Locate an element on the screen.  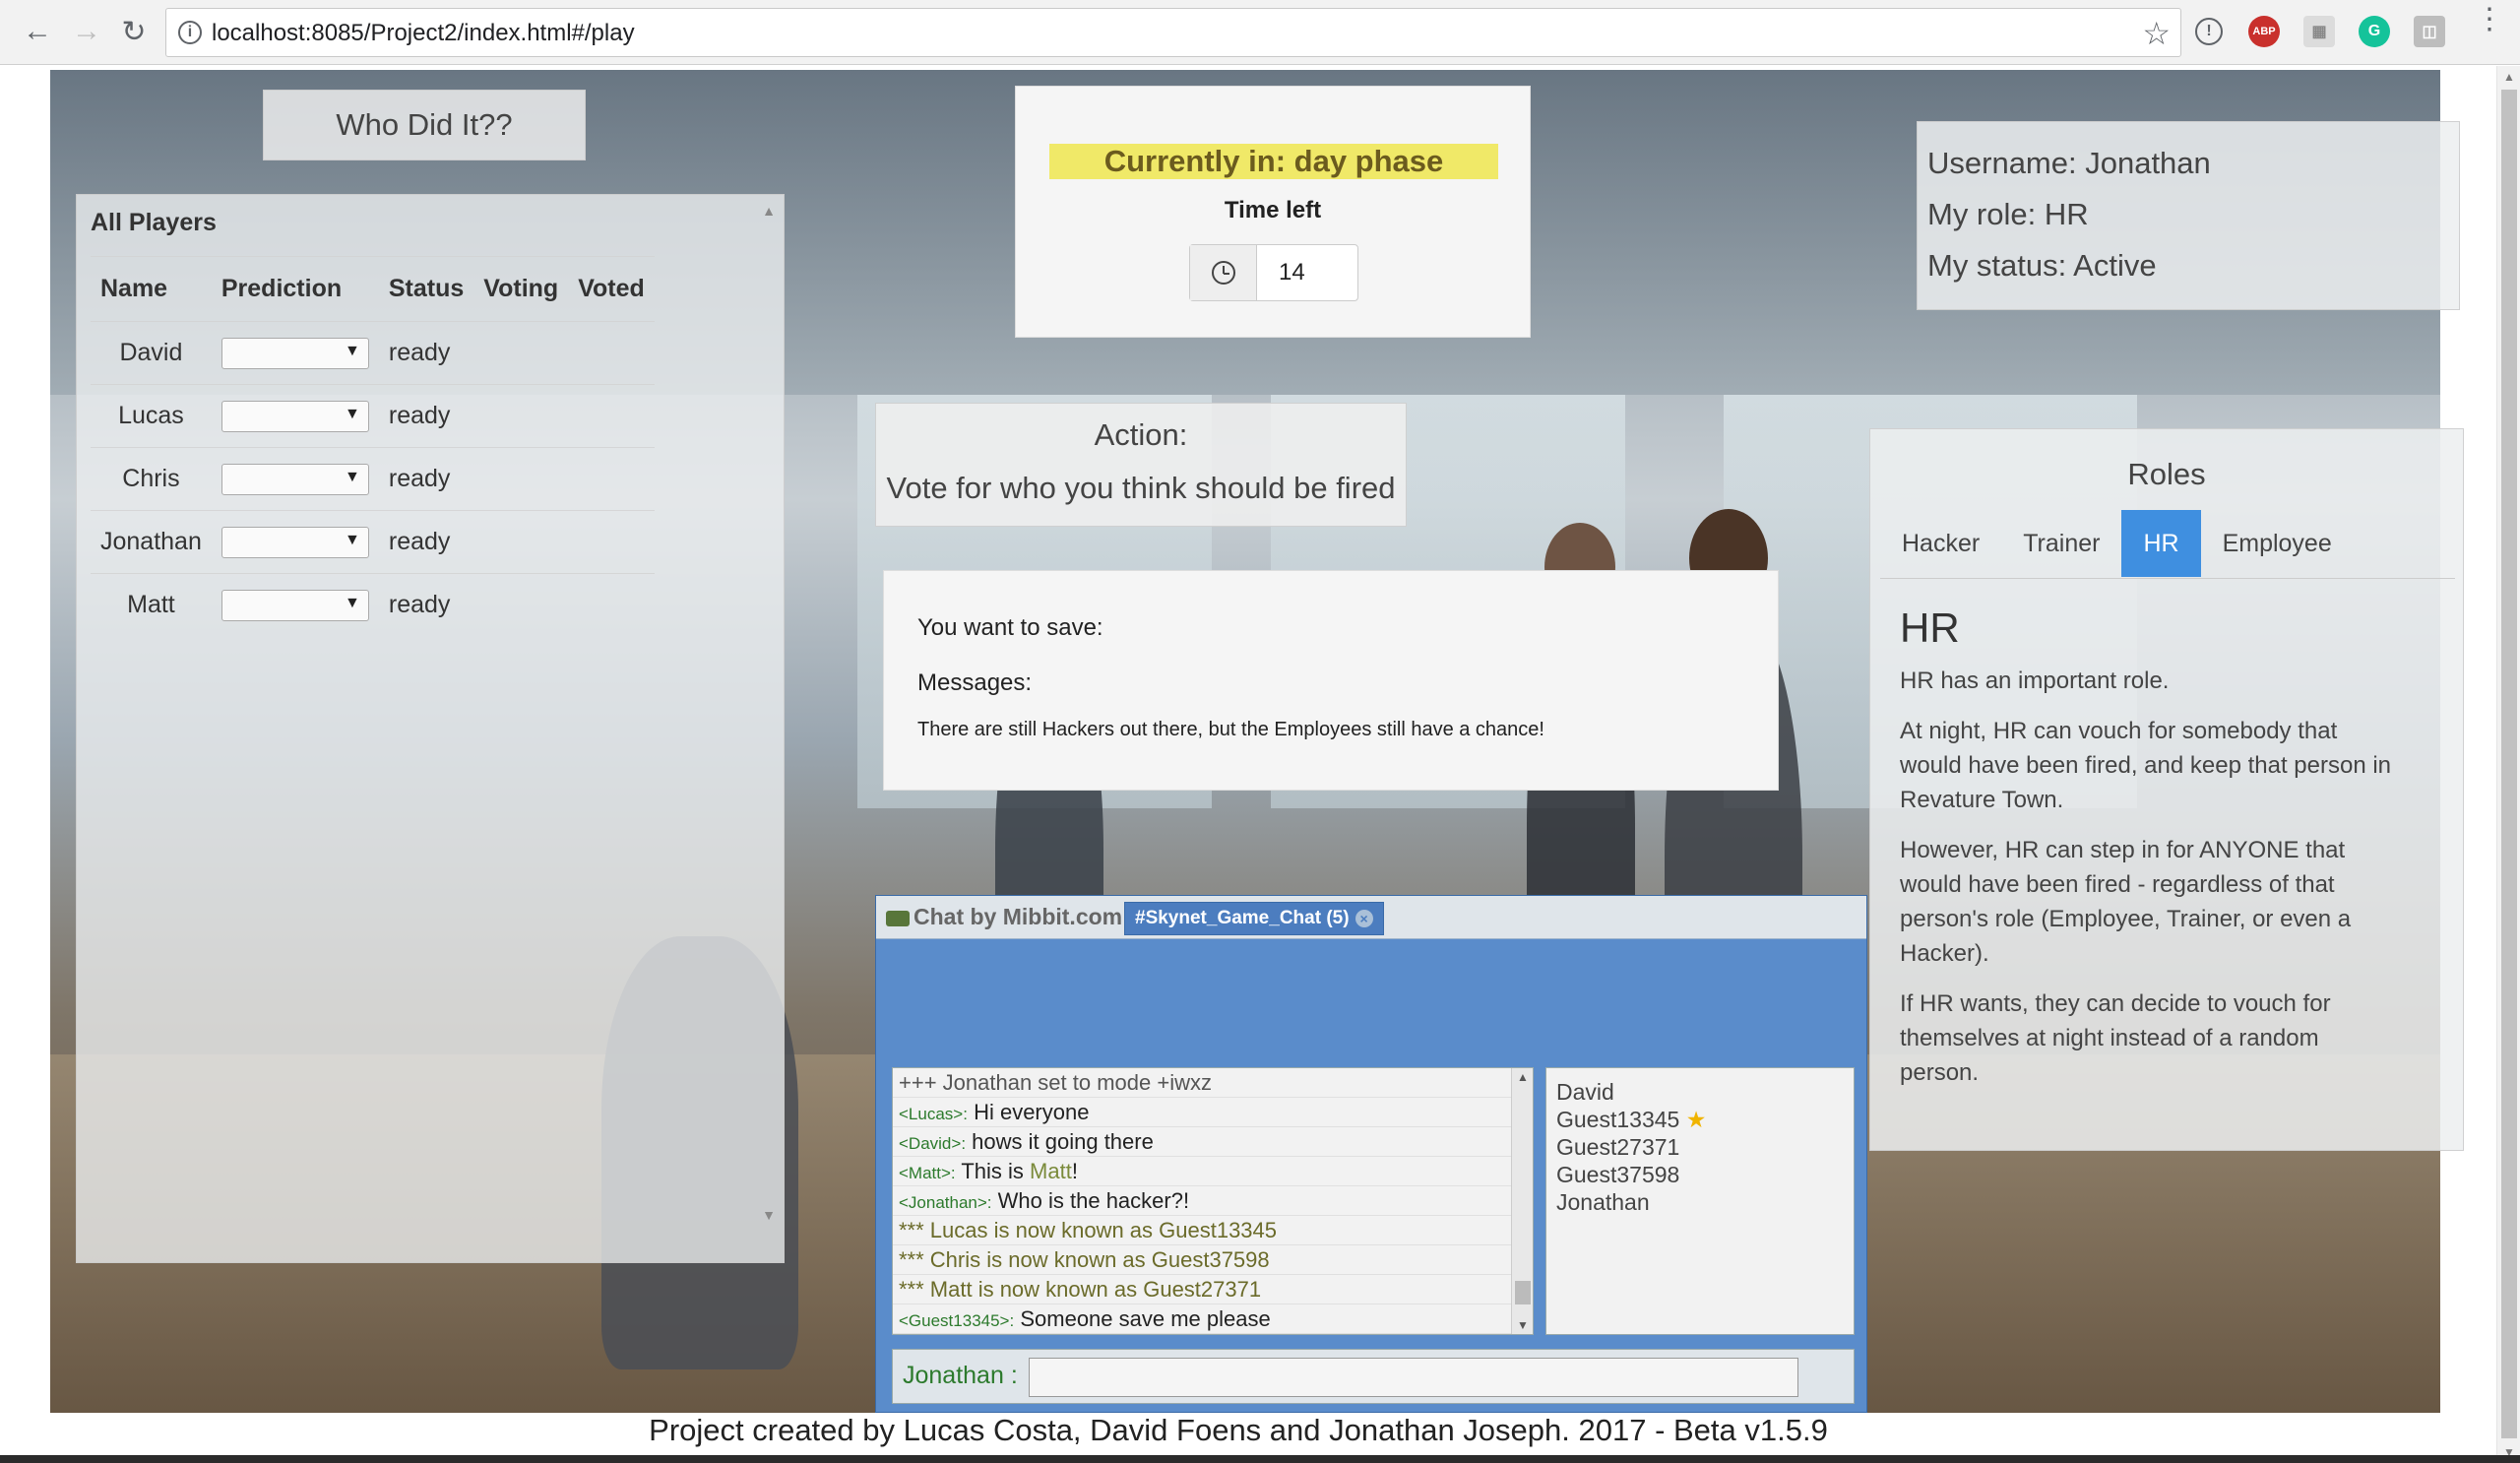
chat-user: Guest13345 ★ is located at coordinates (1700, 1119).